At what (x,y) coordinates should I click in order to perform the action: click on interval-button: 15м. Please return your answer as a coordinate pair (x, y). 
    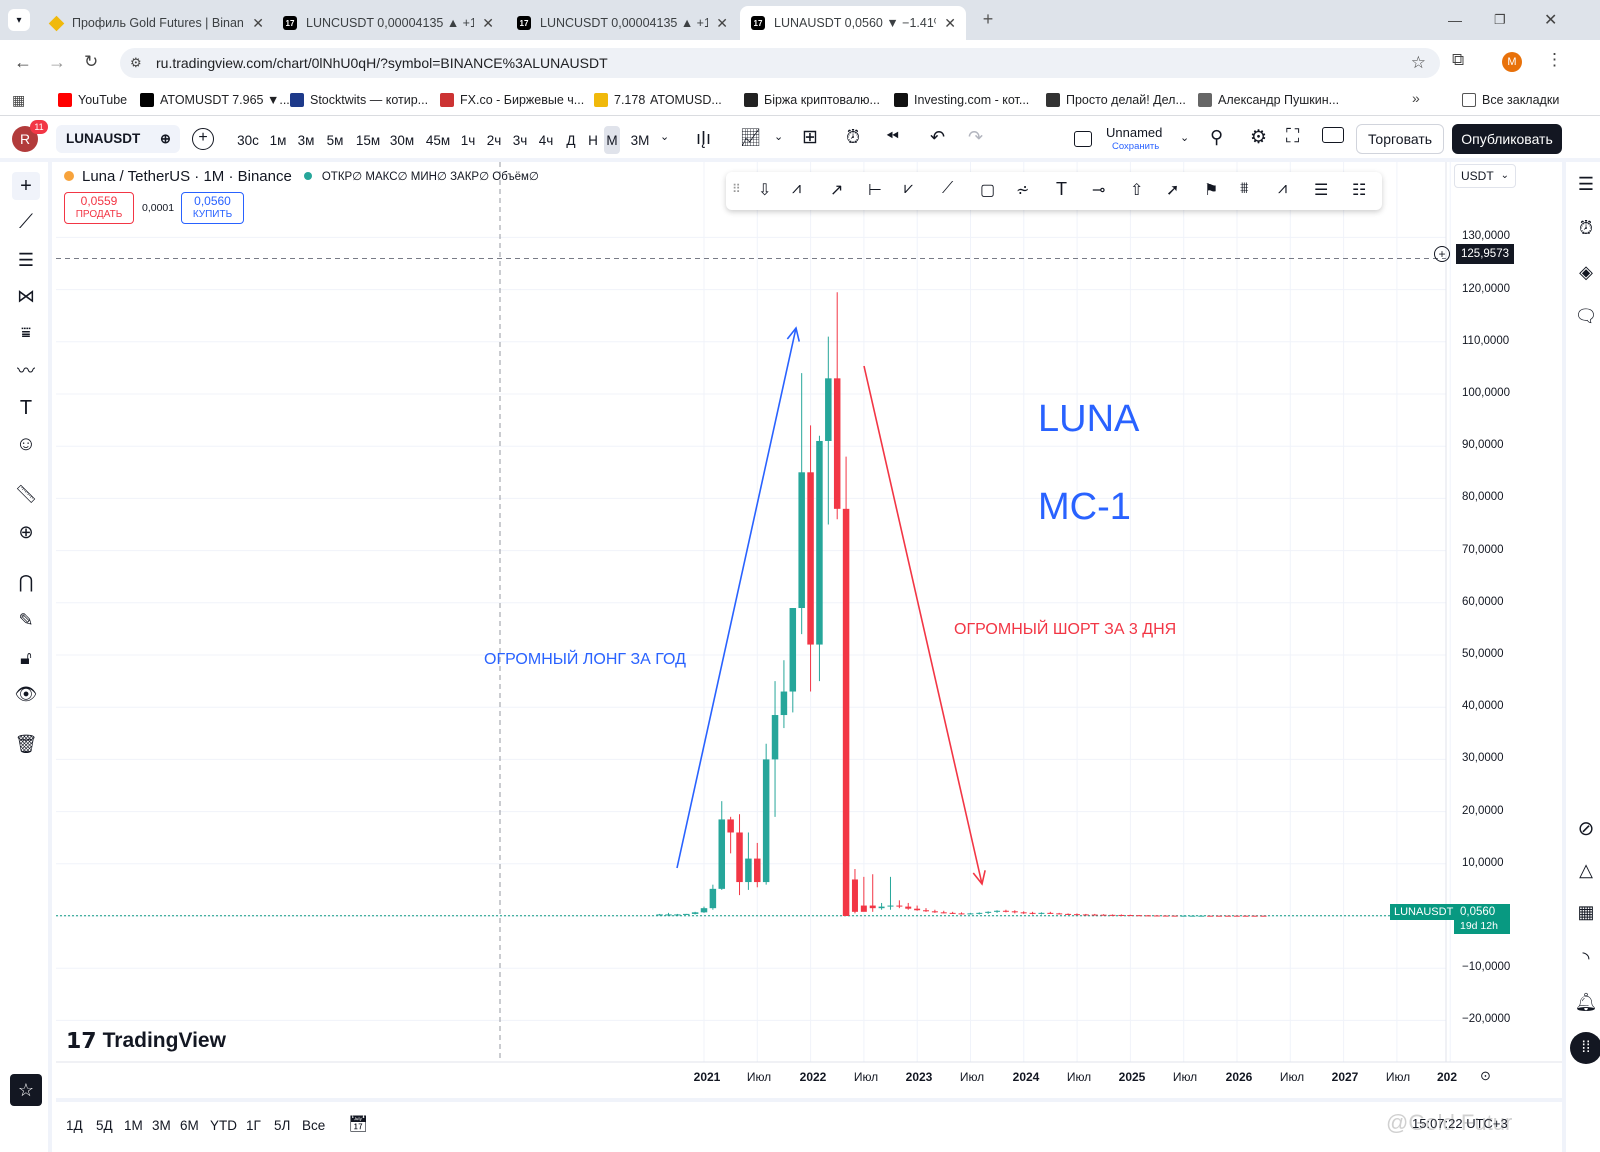
    Looking at the image, I should click on (368, 140).